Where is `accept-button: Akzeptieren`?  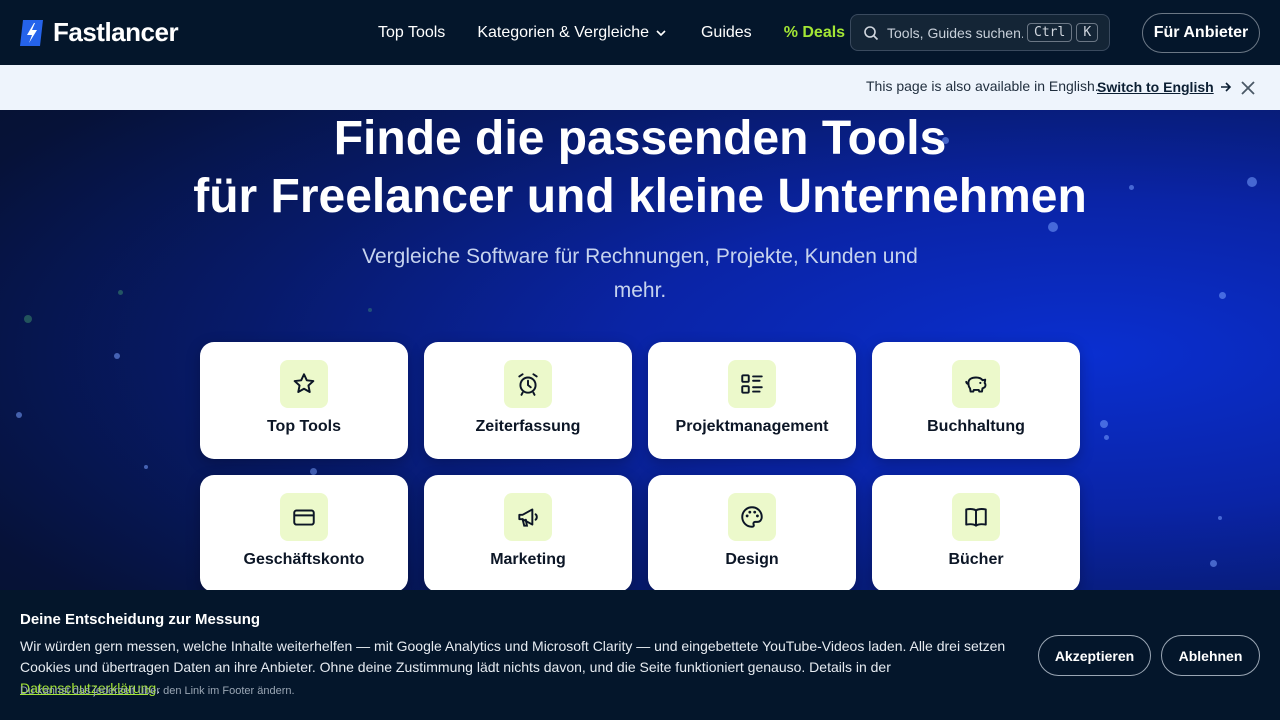 accept-button: Akzeptieren is located at coordinates (1094, 655).